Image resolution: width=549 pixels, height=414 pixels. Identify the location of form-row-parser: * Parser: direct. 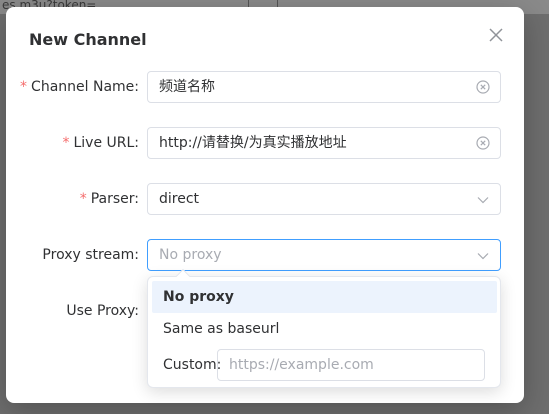
(265, 199).